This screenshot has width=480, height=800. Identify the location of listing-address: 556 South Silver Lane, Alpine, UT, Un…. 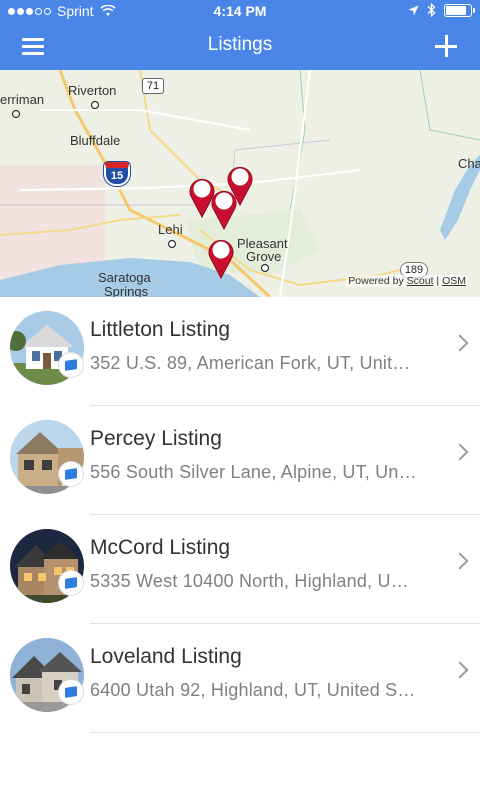
(253, 472).